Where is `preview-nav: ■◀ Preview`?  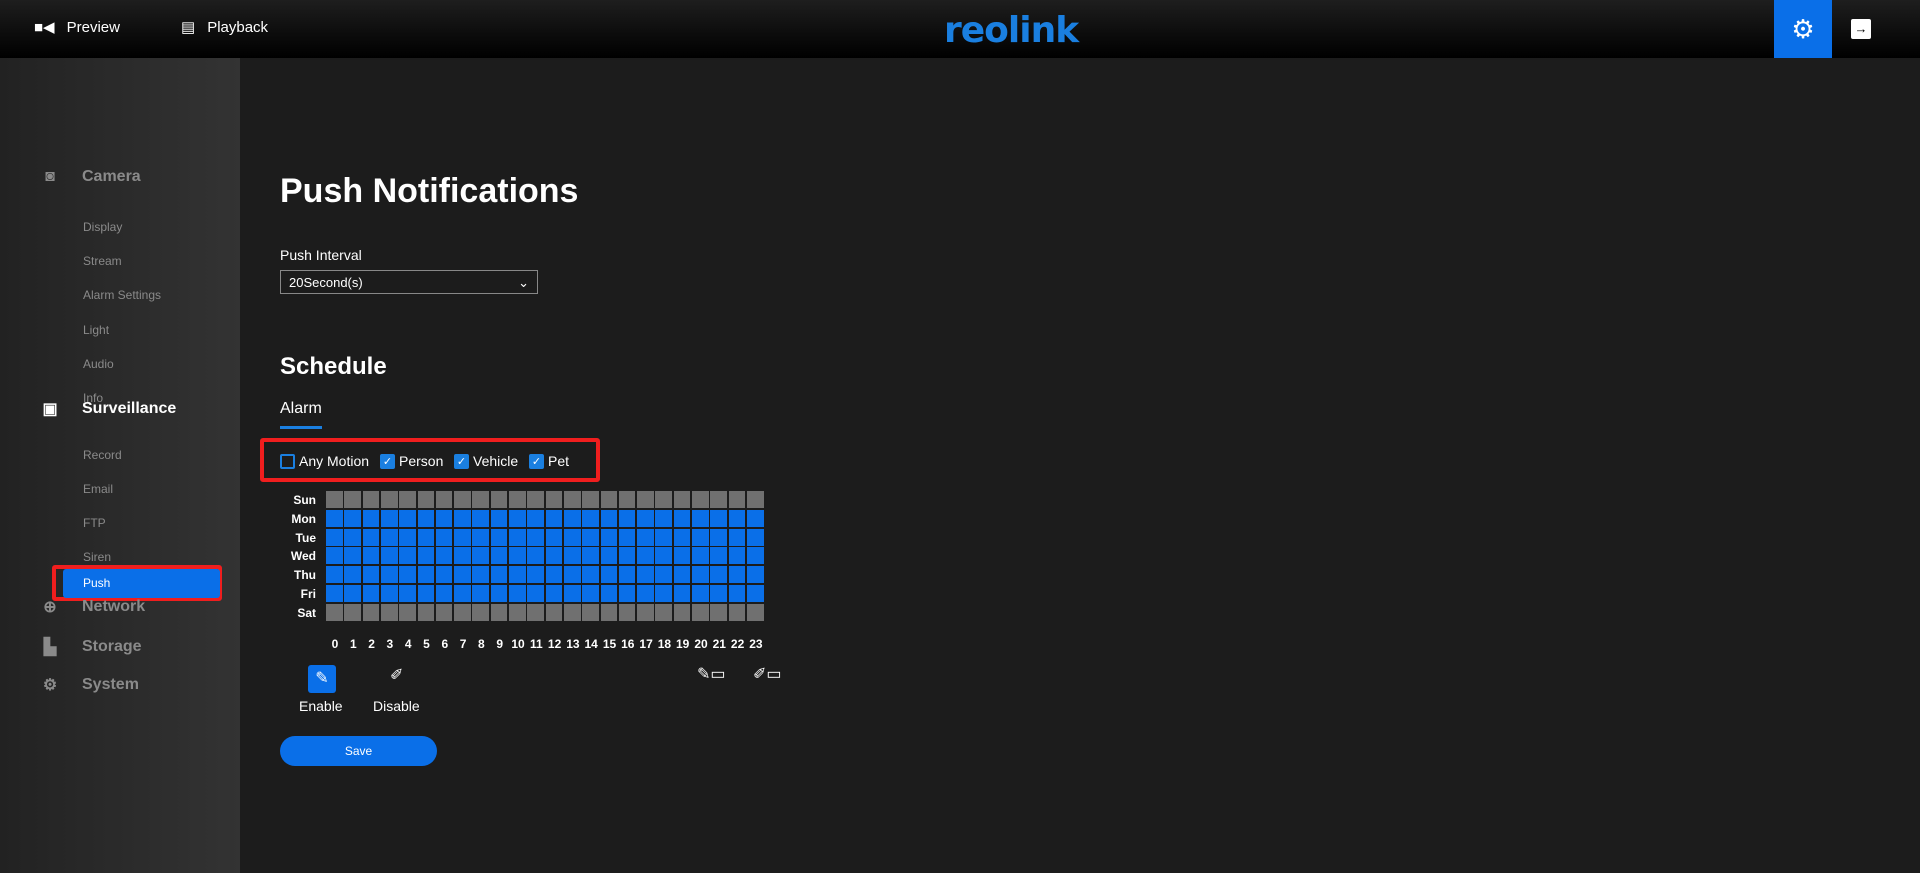 preview-nav: ■◀ Preview is located at coordinates (77, 27).